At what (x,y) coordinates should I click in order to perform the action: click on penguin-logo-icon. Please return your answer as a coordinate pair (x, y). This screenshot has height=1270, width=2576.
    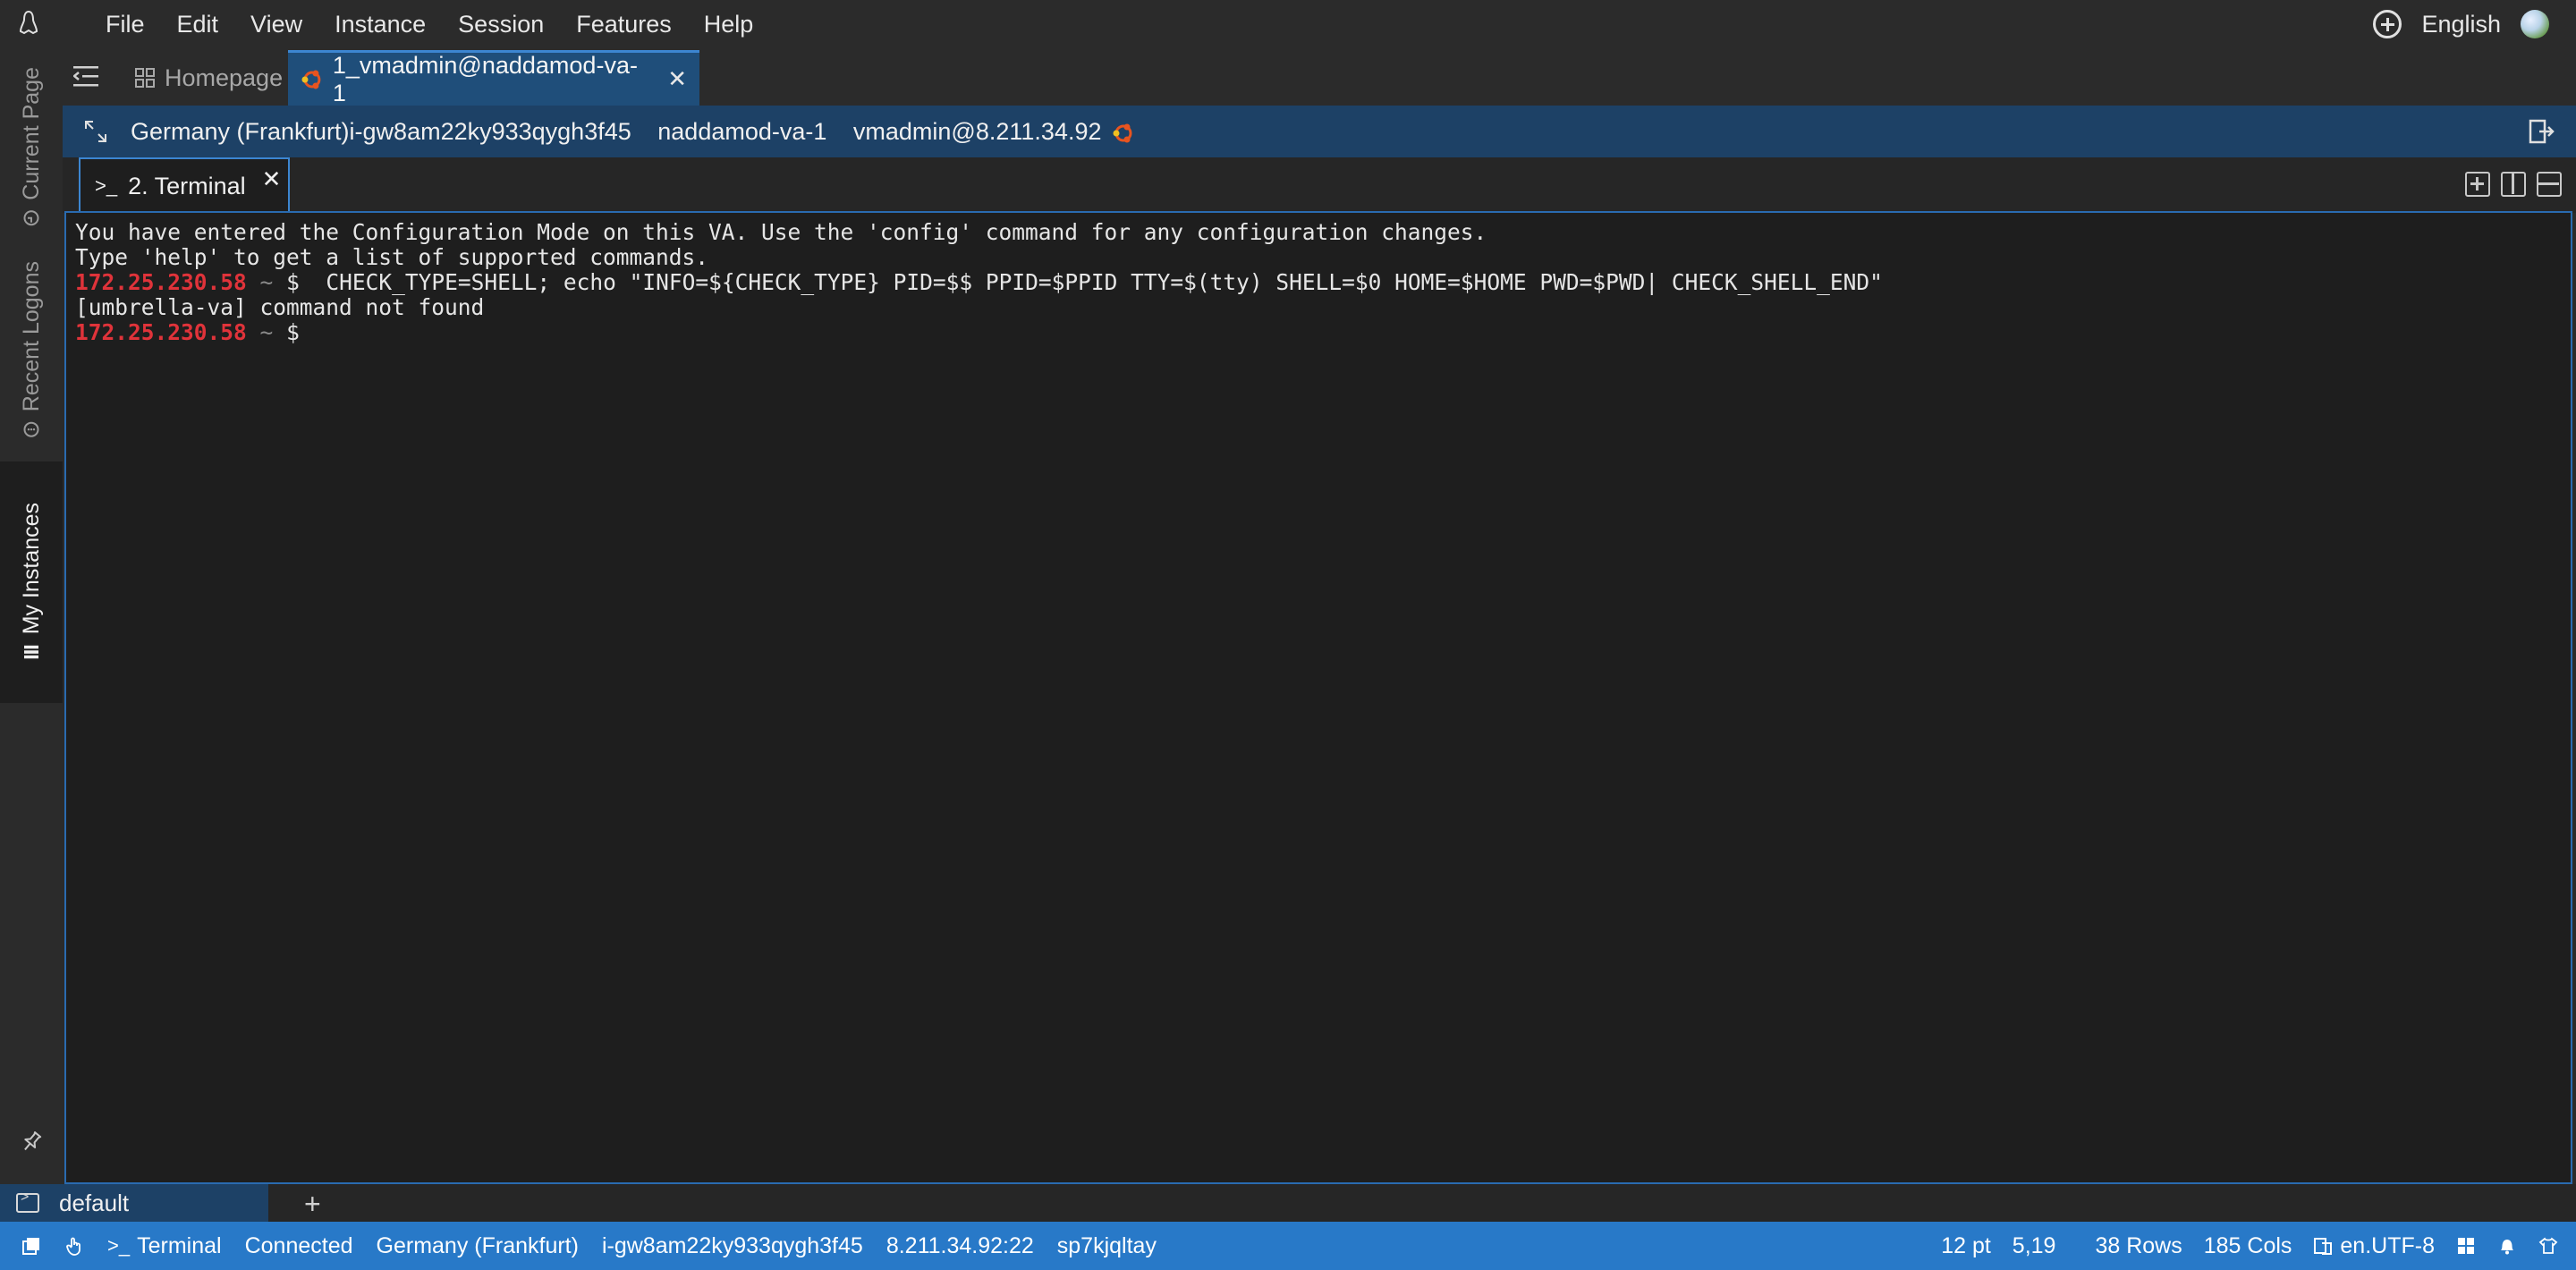
    Looking at the image, I should click on (28, 24).